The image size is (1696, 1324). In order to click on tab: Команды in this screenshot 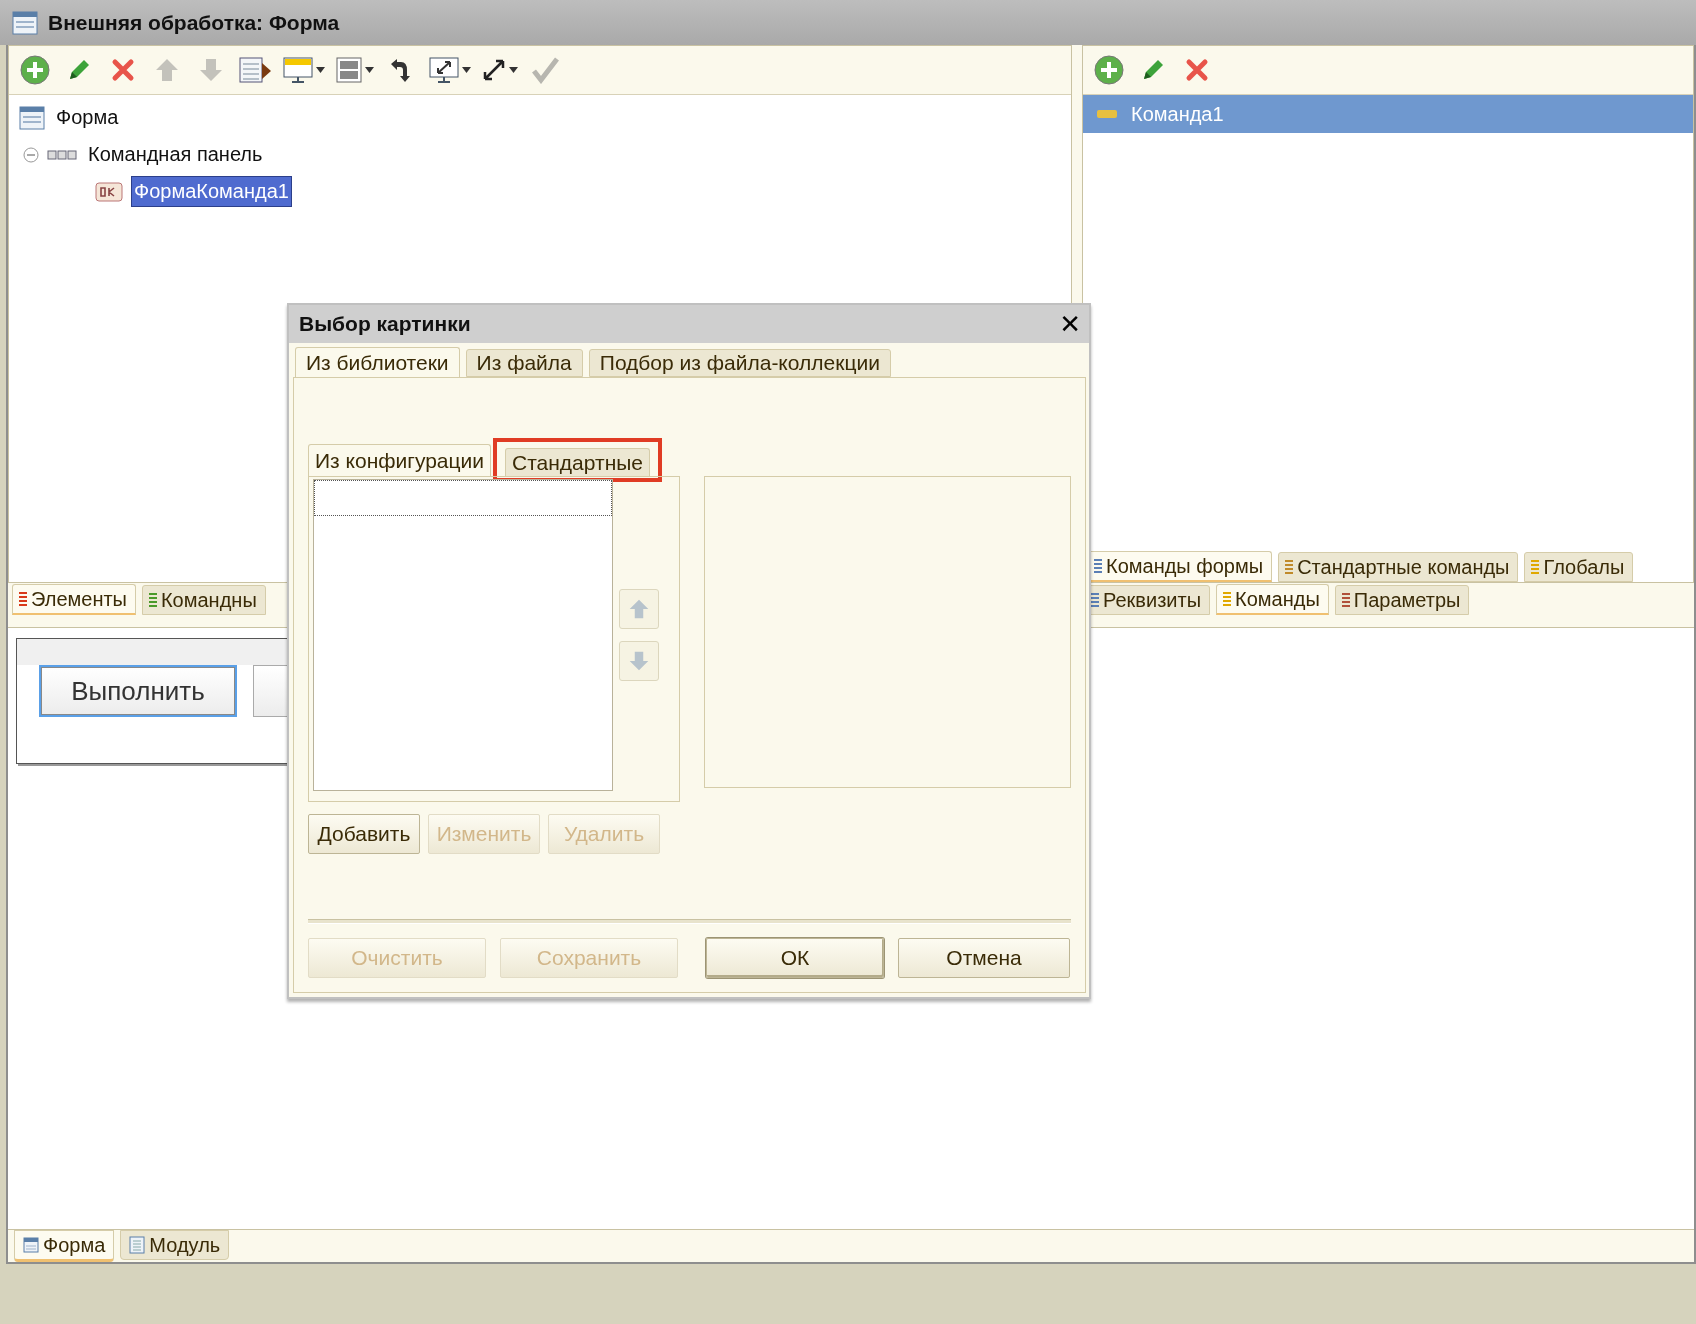, I will do `click(1272, 599)`.